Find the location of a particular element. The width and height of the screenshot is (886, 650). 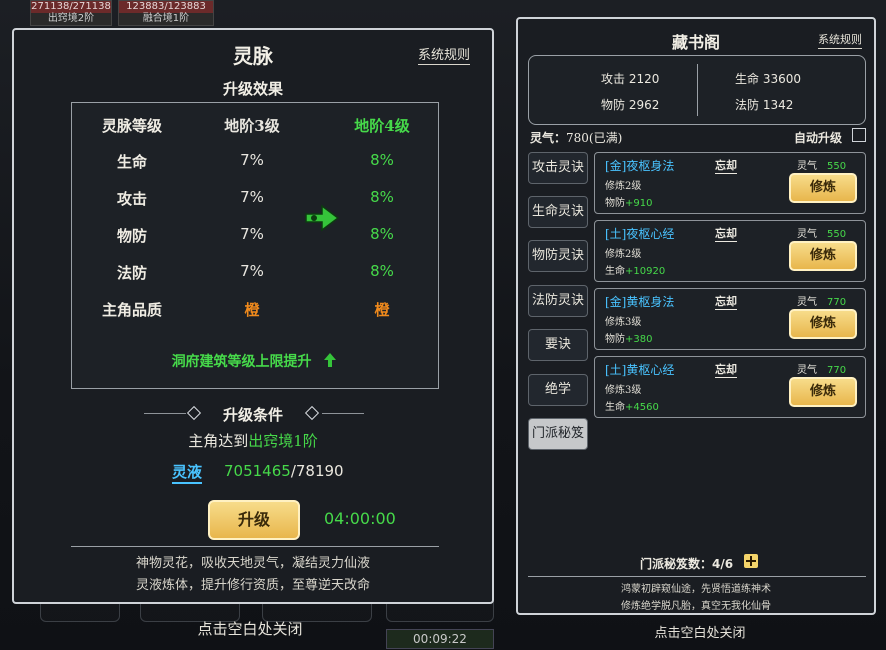

condition-text: 主角达到出窍境1阶 is located at coordinates (253, 440).